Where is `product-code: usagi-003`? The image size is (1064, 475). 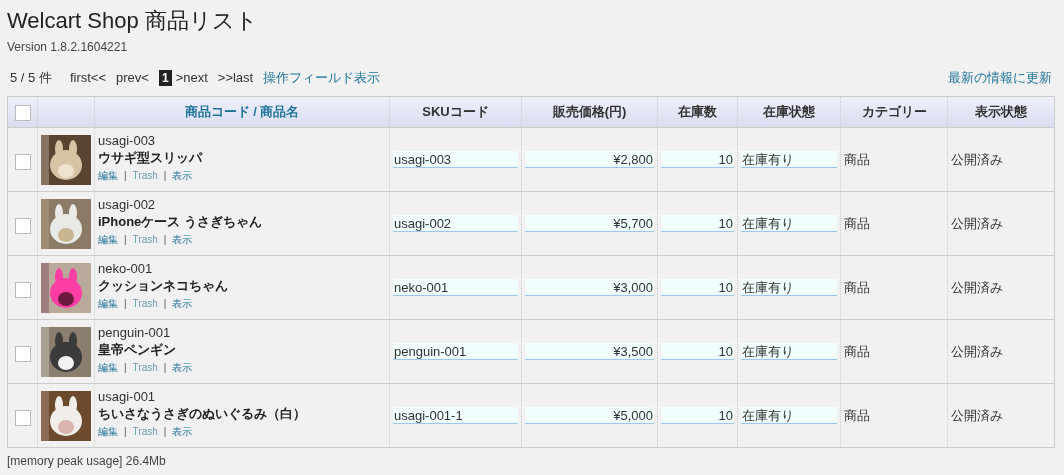
product-code: usagi-003 is located at coordinates (127, 140).